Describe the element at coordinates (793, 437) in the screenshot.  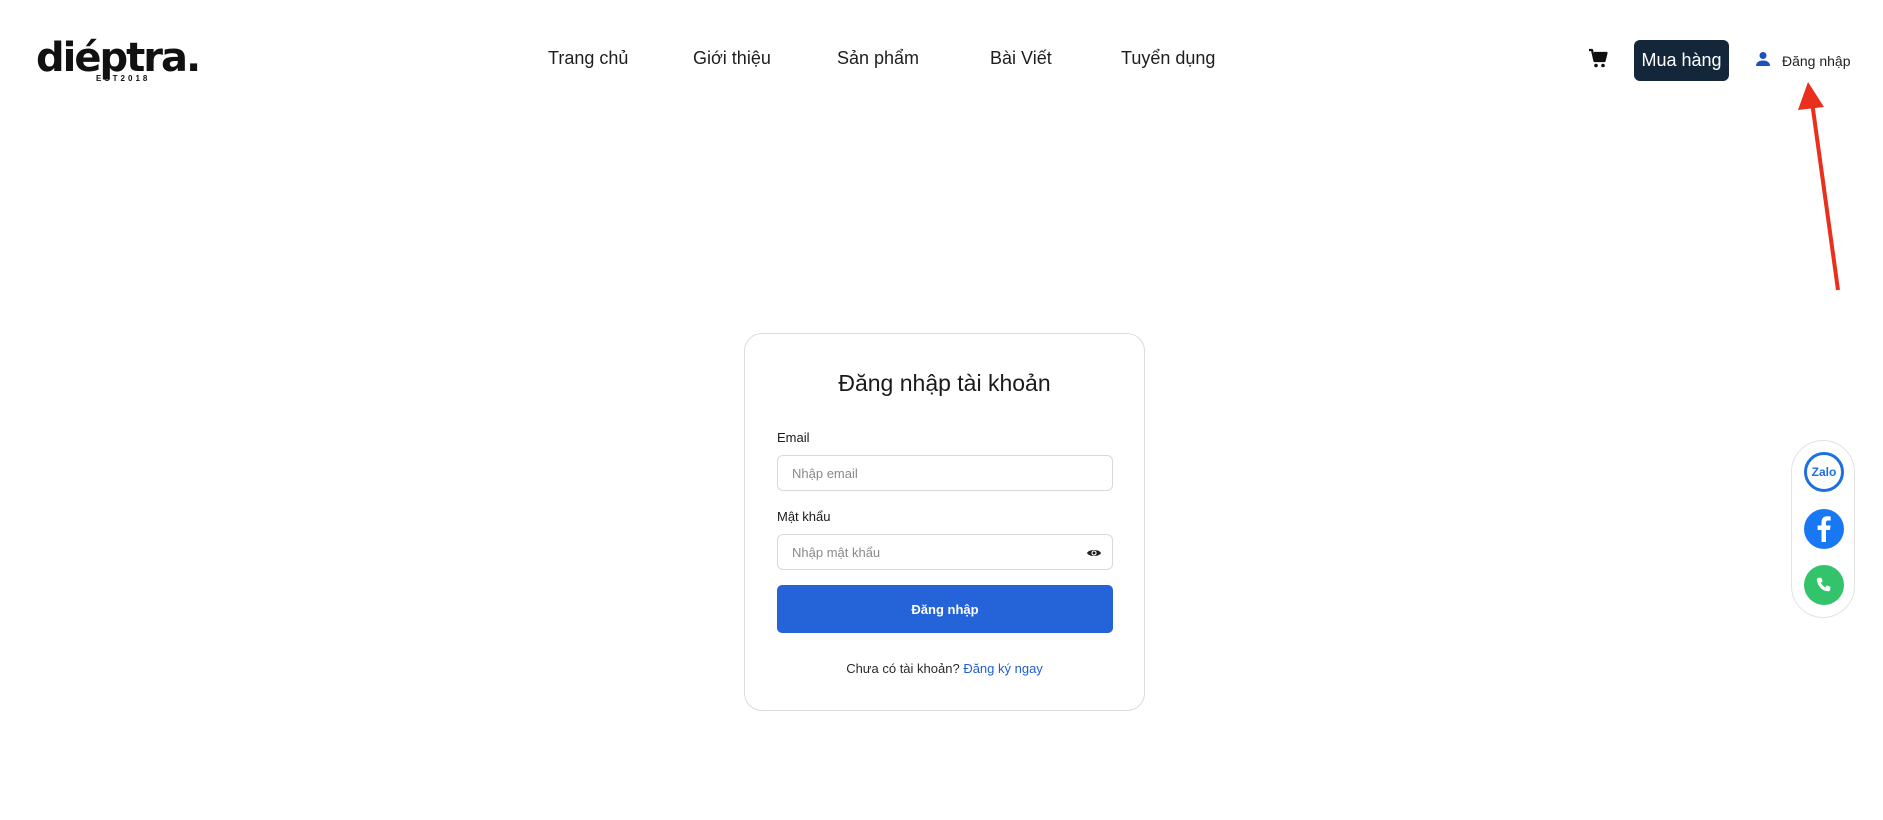
I see `email-label: Email` at that location.